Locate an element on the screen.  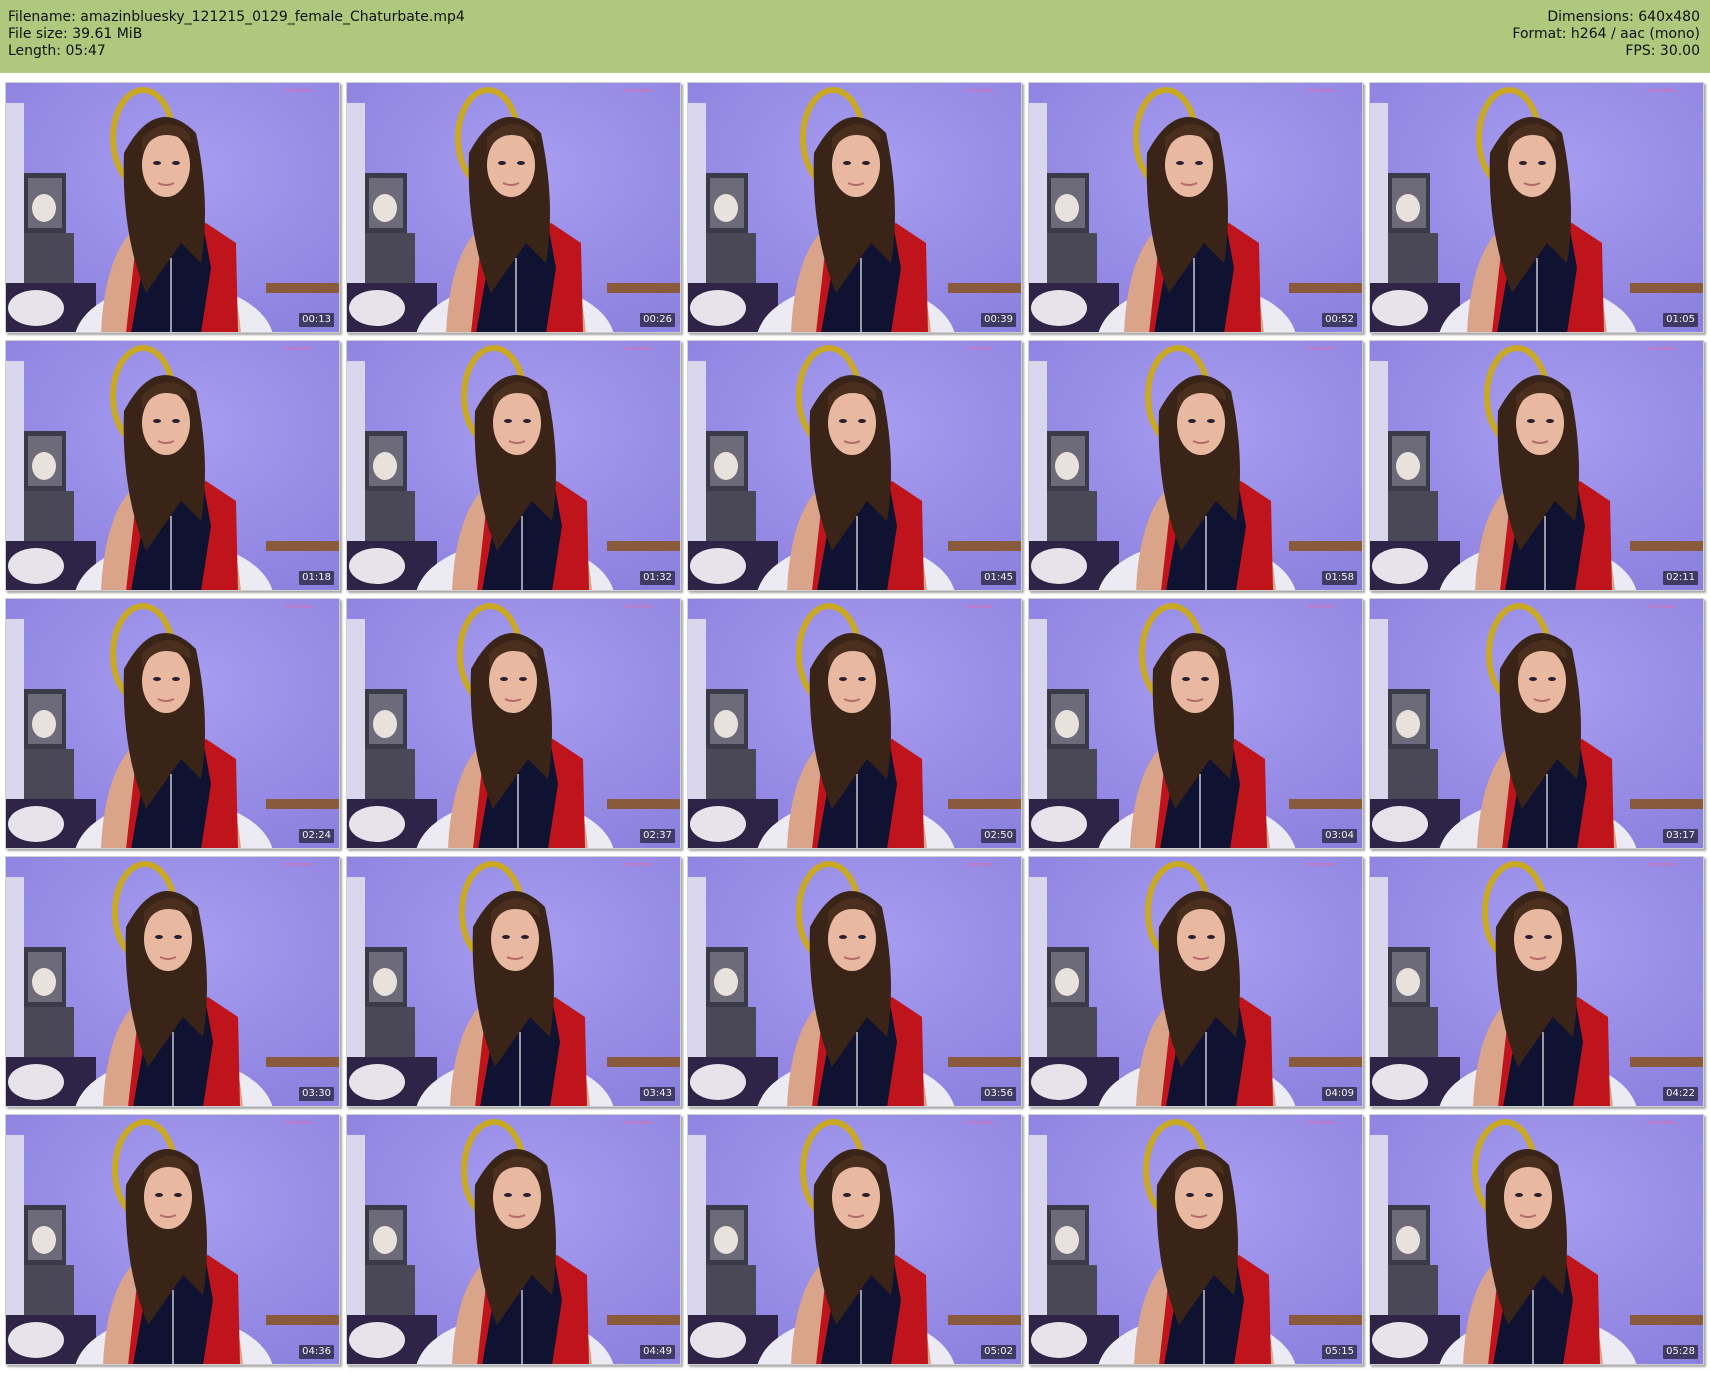
timestamp-label: 05:28 is located at coordinates (1680, 1352).